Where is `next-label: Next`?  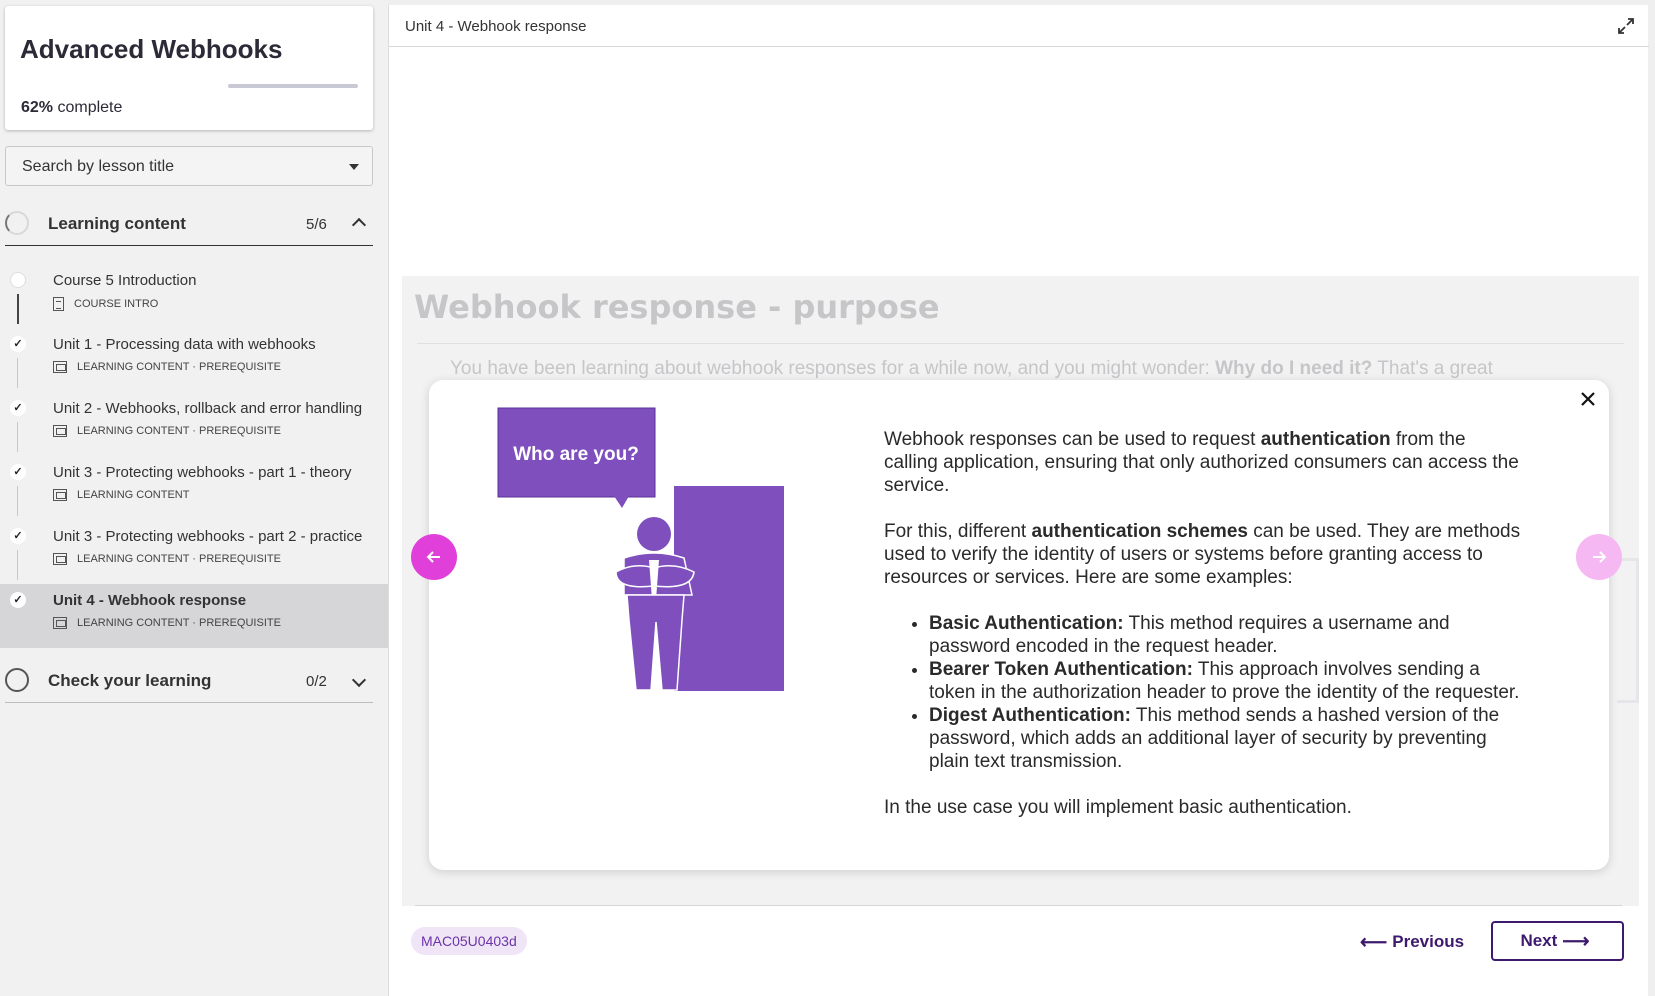 next-label: Next is located at coordinates (1539, 940).